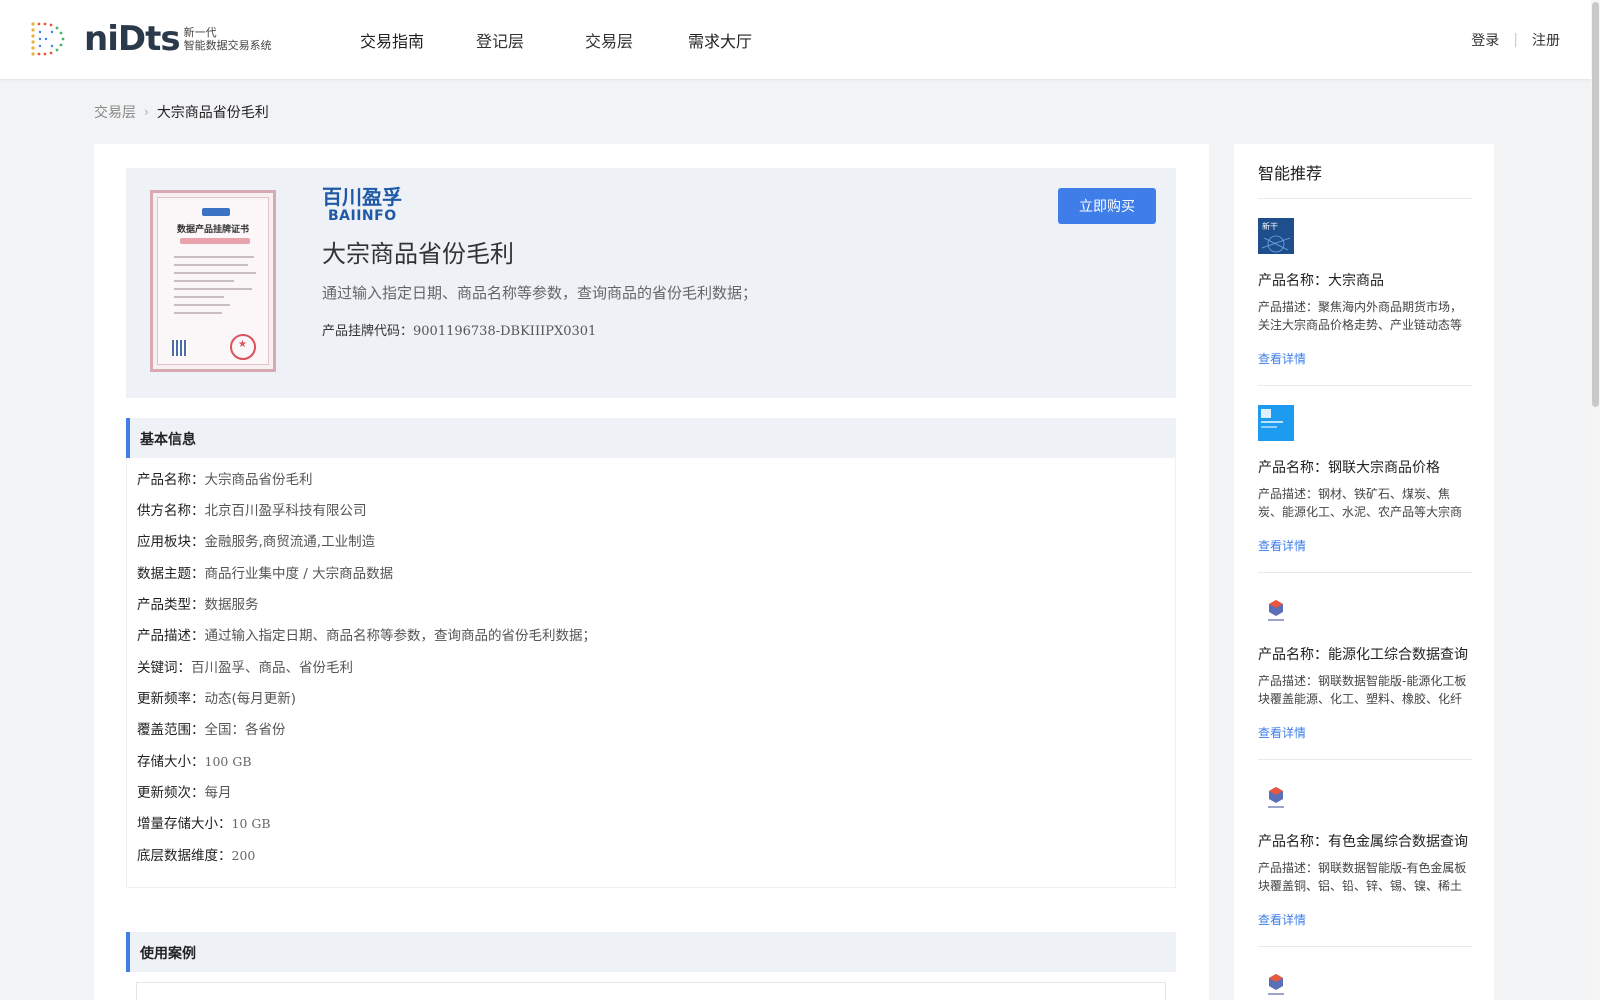 This screenshot has height=1000, width=1600. What do you see at coordinates (171, 699) in the screenshot?
I see `info-key: 更新频率：` at bounding box center [171, 699].